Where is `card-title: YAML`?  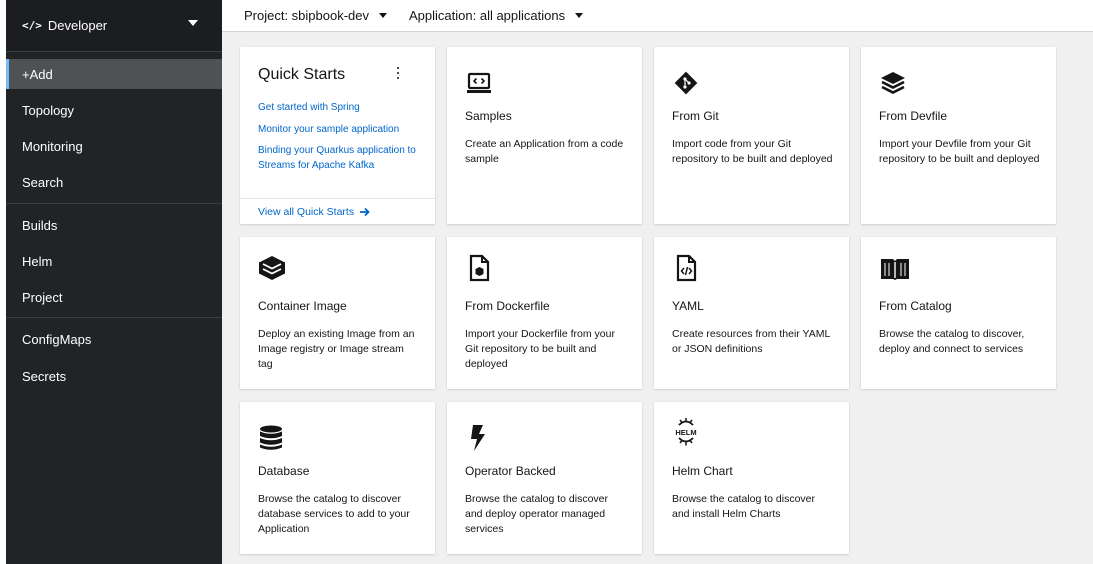
card-title: YAML is located at coordinates (688, 306).